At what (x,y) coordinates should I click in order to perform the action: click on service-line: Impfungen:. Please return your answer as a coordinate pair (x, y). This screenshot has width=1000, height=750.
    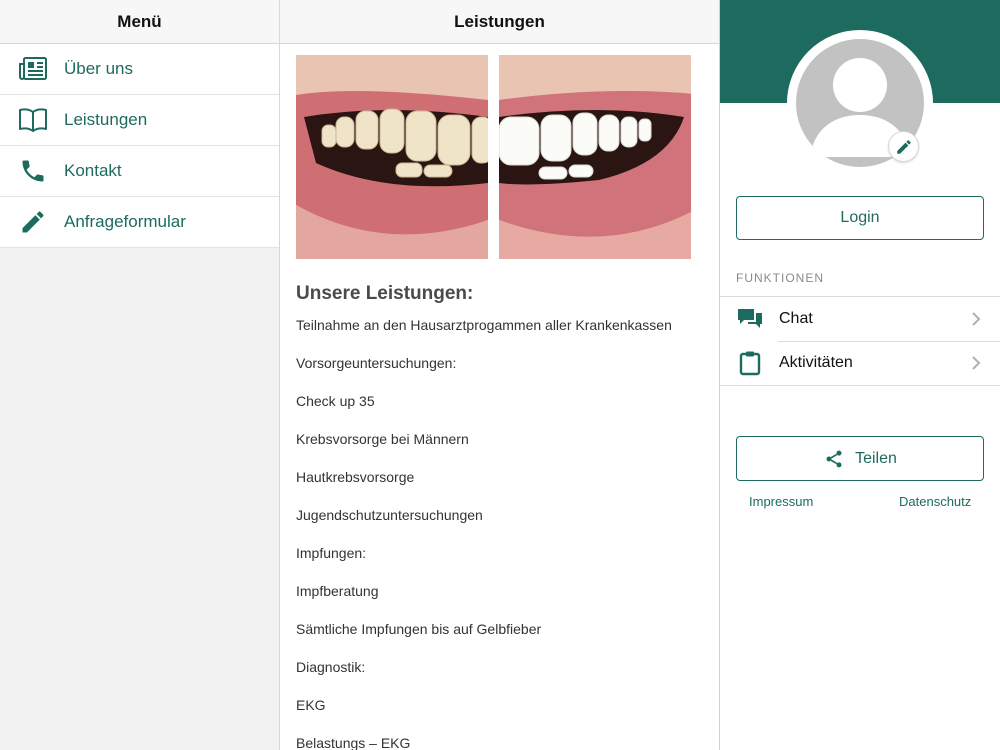
    Looking at the image, I should click on (331, 553).